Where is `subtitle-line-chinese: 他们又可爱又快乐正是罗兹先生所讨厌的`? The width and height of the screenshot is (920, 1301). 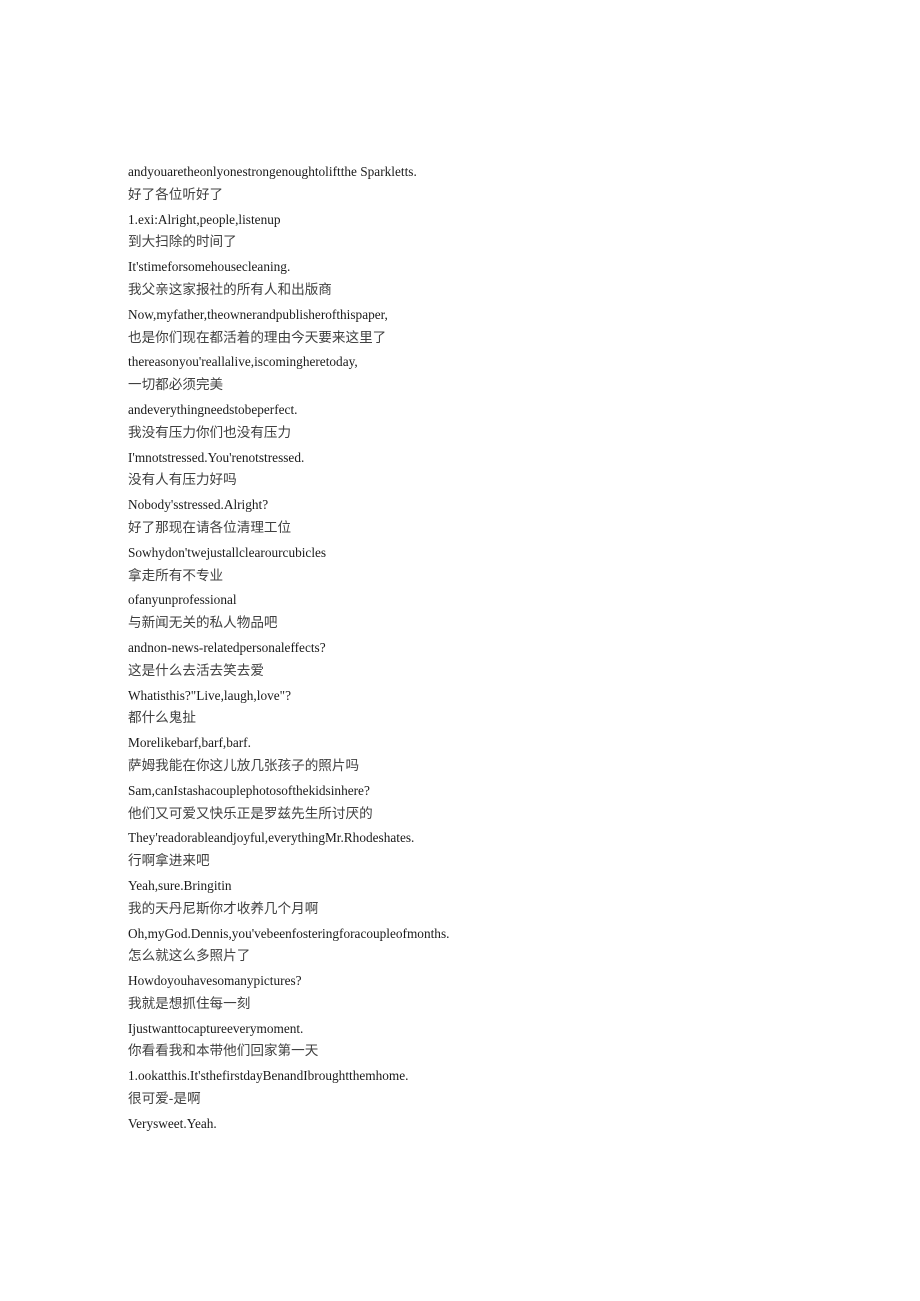
subtitle-line-chinese: 他们又可爱又快乐正是罗兹先生所讨厌的 is located at coordinates (250, 813).